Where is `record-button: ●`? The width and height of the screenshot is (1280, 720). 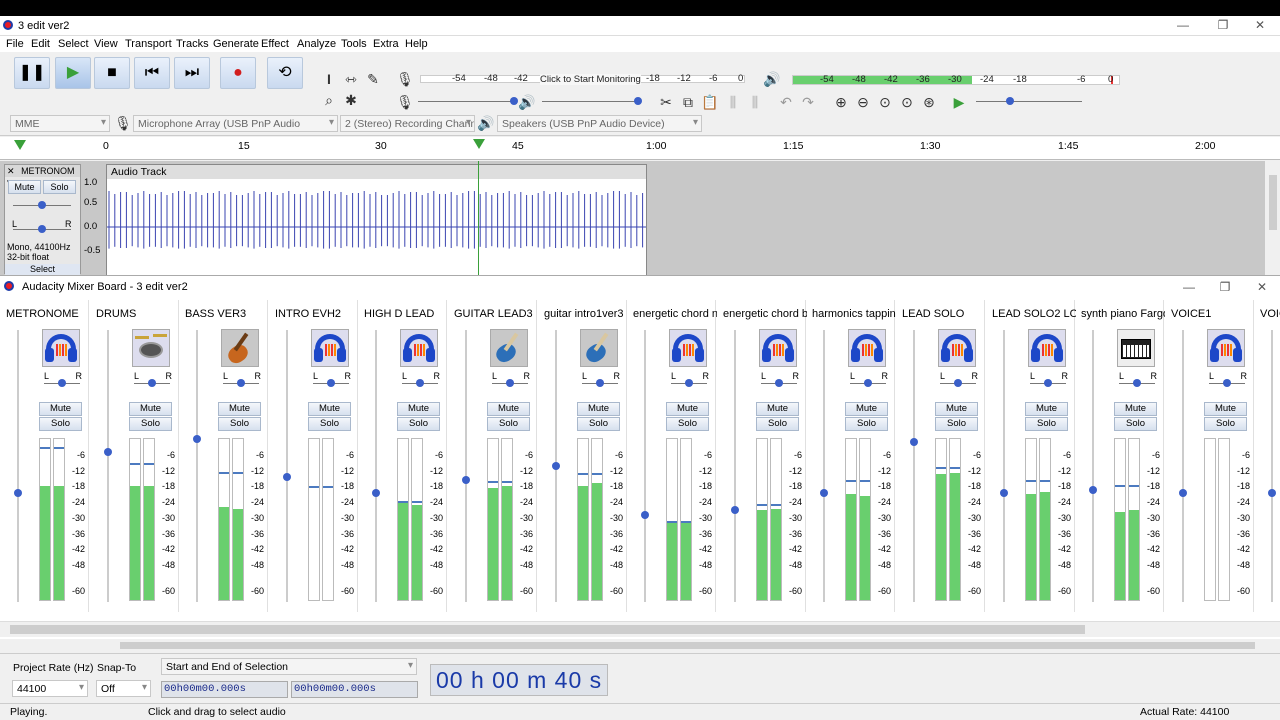
record-button: ● is located at coordinates (238, 73).